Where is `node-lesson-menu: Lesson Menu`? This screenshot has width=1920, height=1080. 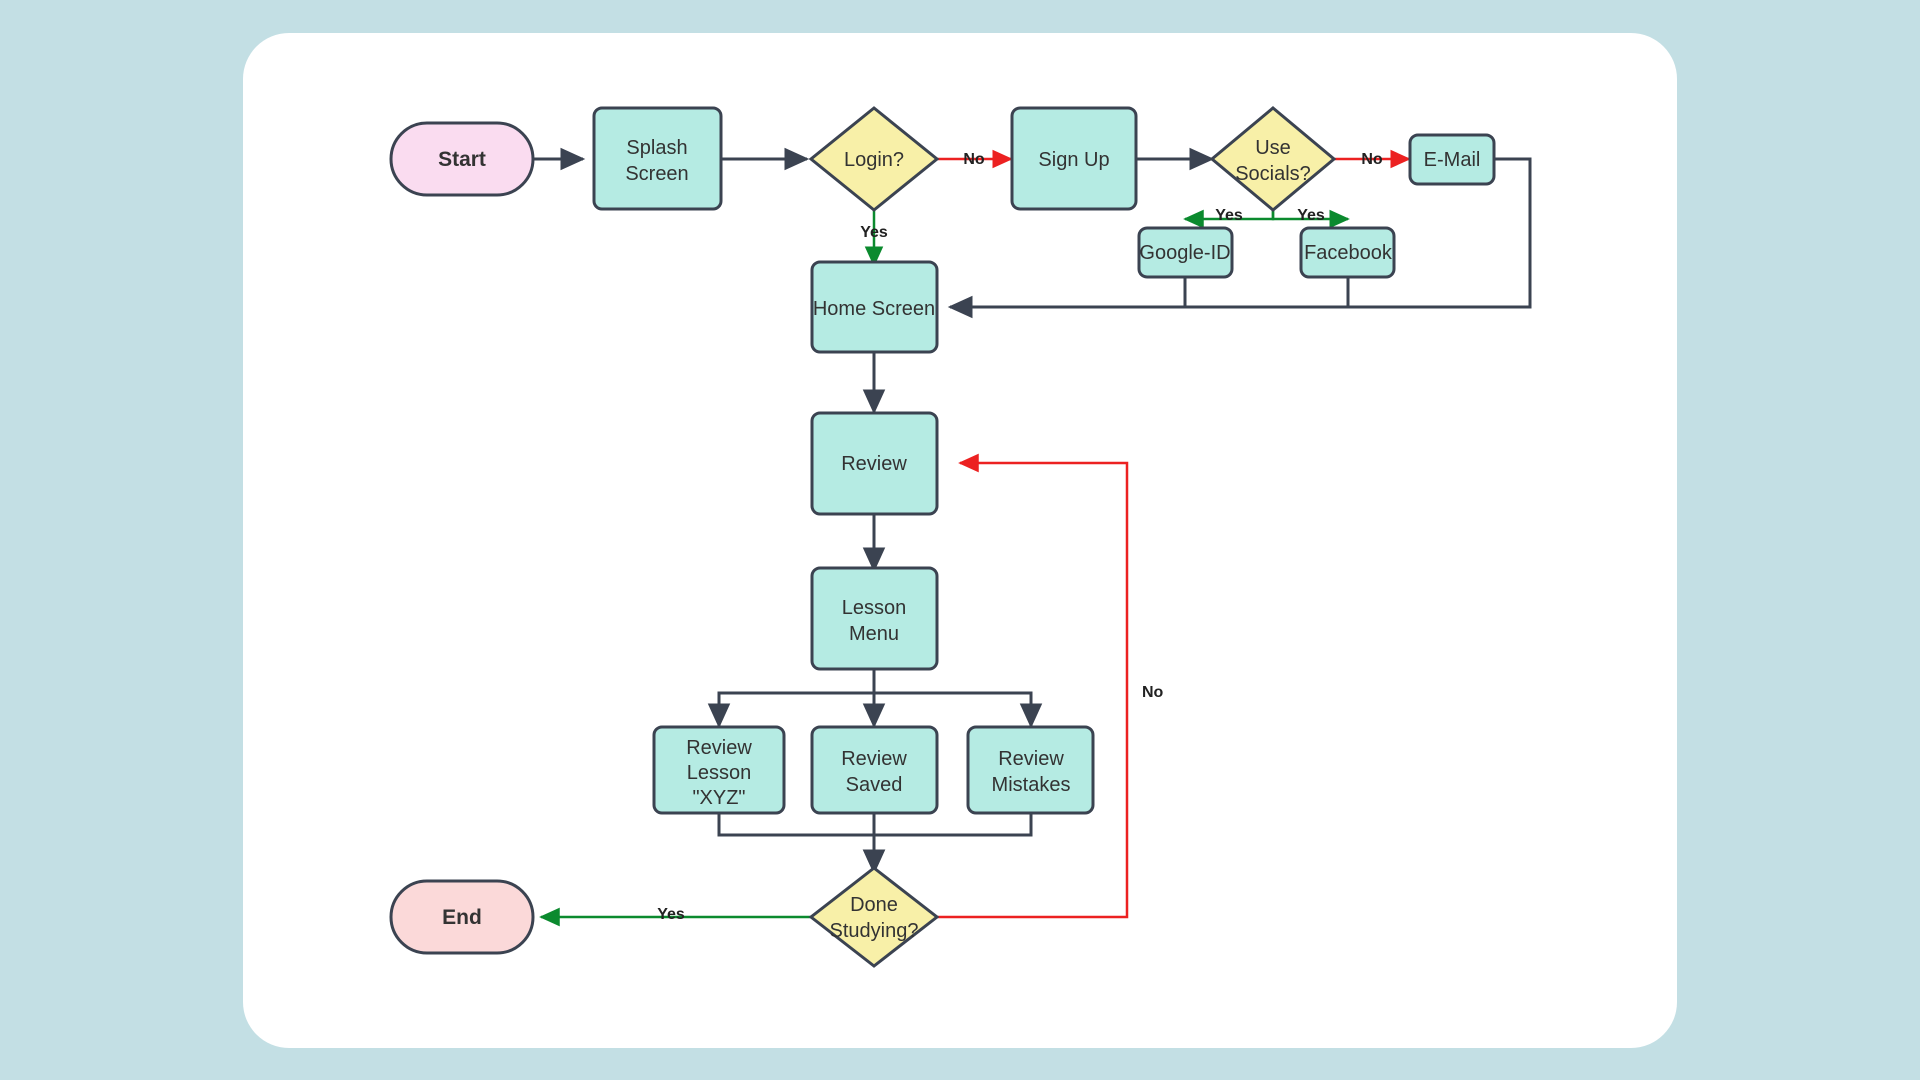 node-lesson-menu: Lesson Menu is located at coordinates (874, 618).